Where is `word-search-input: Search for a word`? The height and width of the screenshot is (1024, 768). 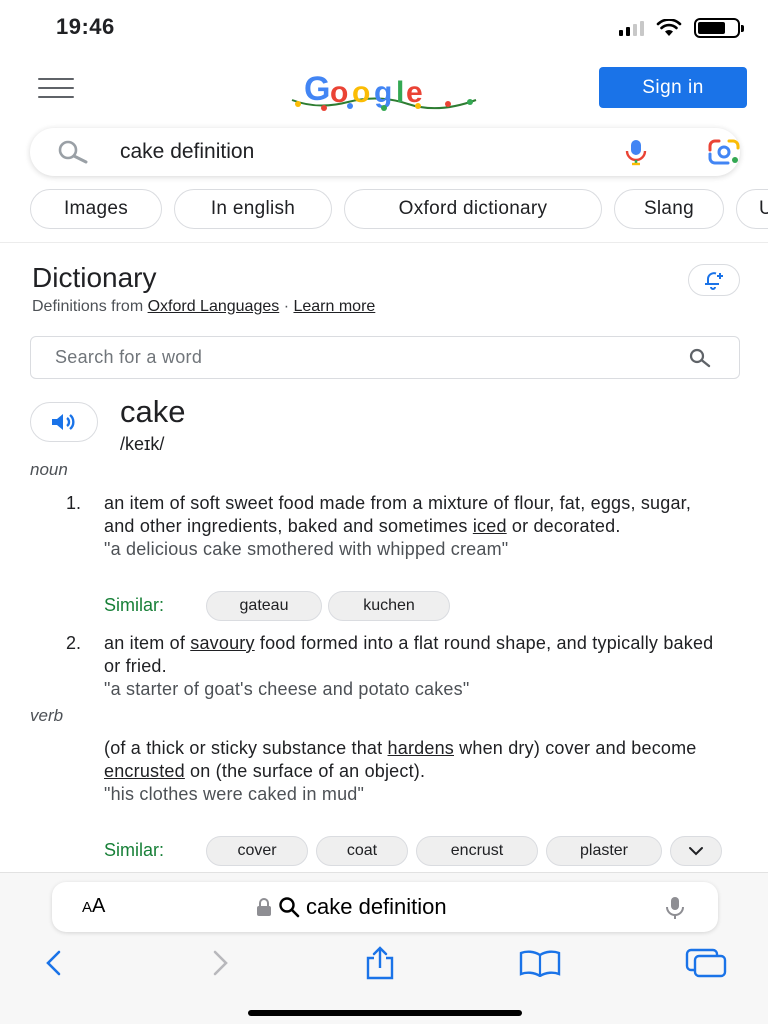
word-search-input: Search for a word is located at coordinates (385, 357).